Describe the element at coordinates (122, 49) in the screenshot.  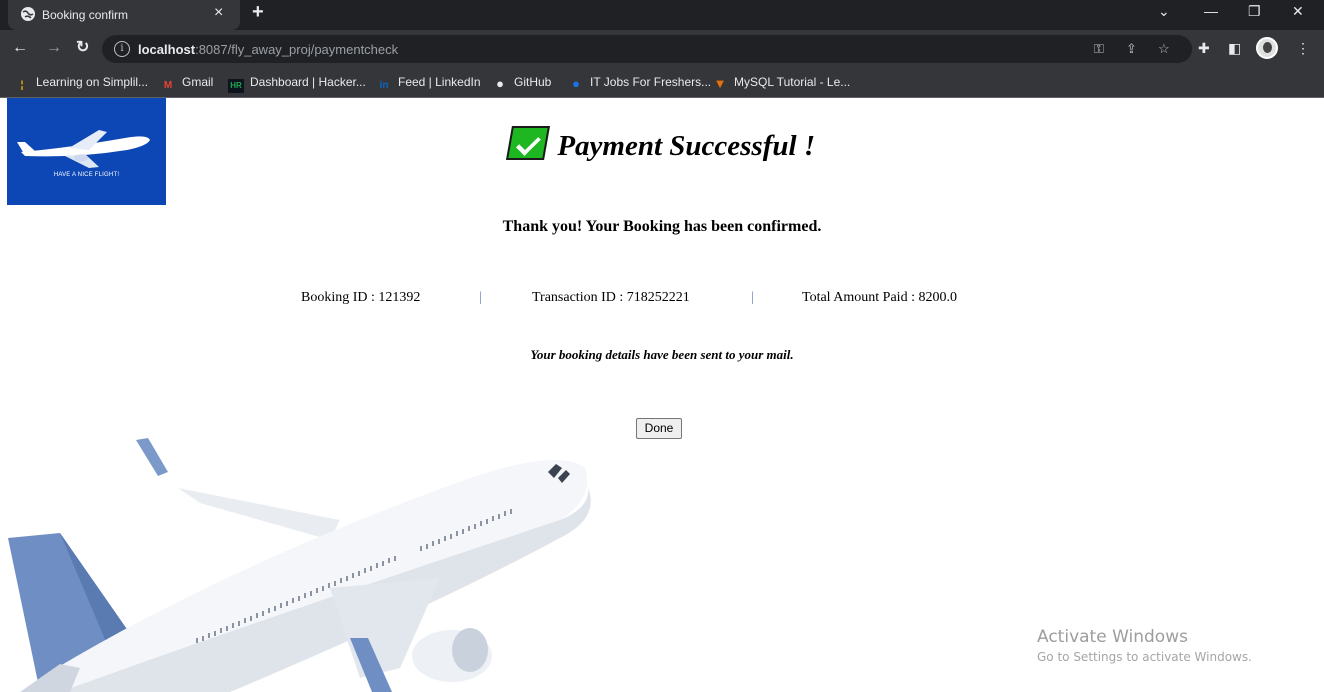
I see `info-icon: i` at that location.